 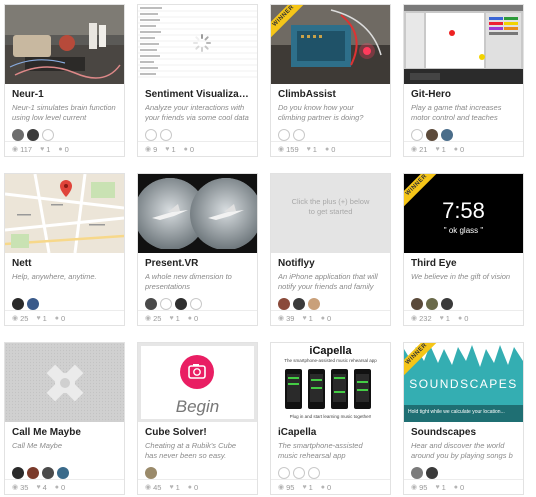 What do you see at coordinates (64, 433) in the screenshot?
I see `project-title: Call Me Maybe` at bounding box center [64, 433].